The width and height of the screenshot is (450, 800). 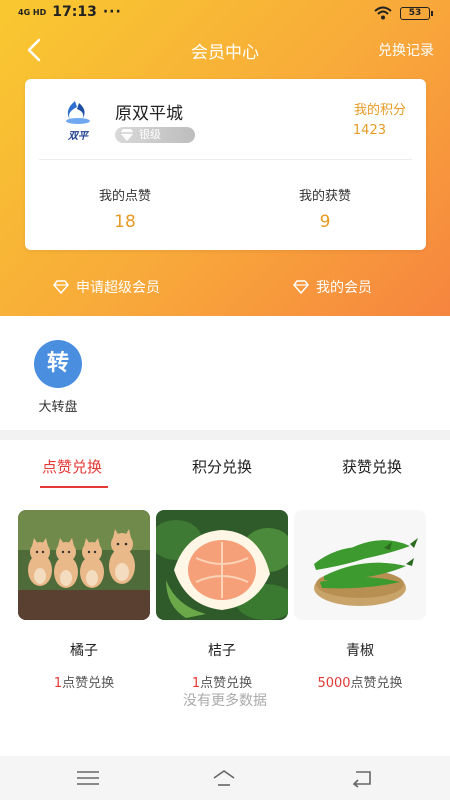 What do you see at coordinates (78, 121) in the screenshot?
I see `store-logo: 双平` at bounding box center [78, 121].